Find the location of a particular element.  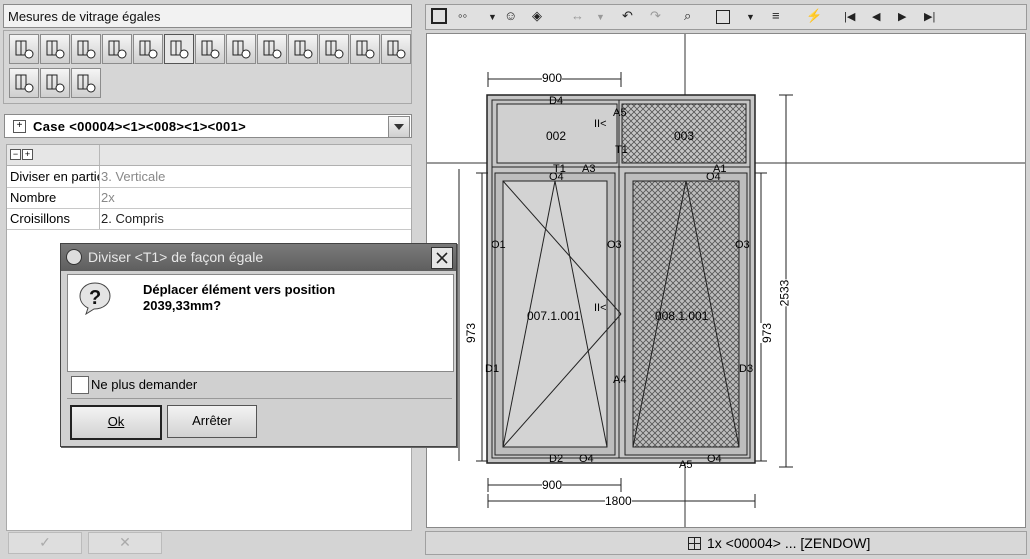

ok-button: Ok is located at coordinates (116, 422).